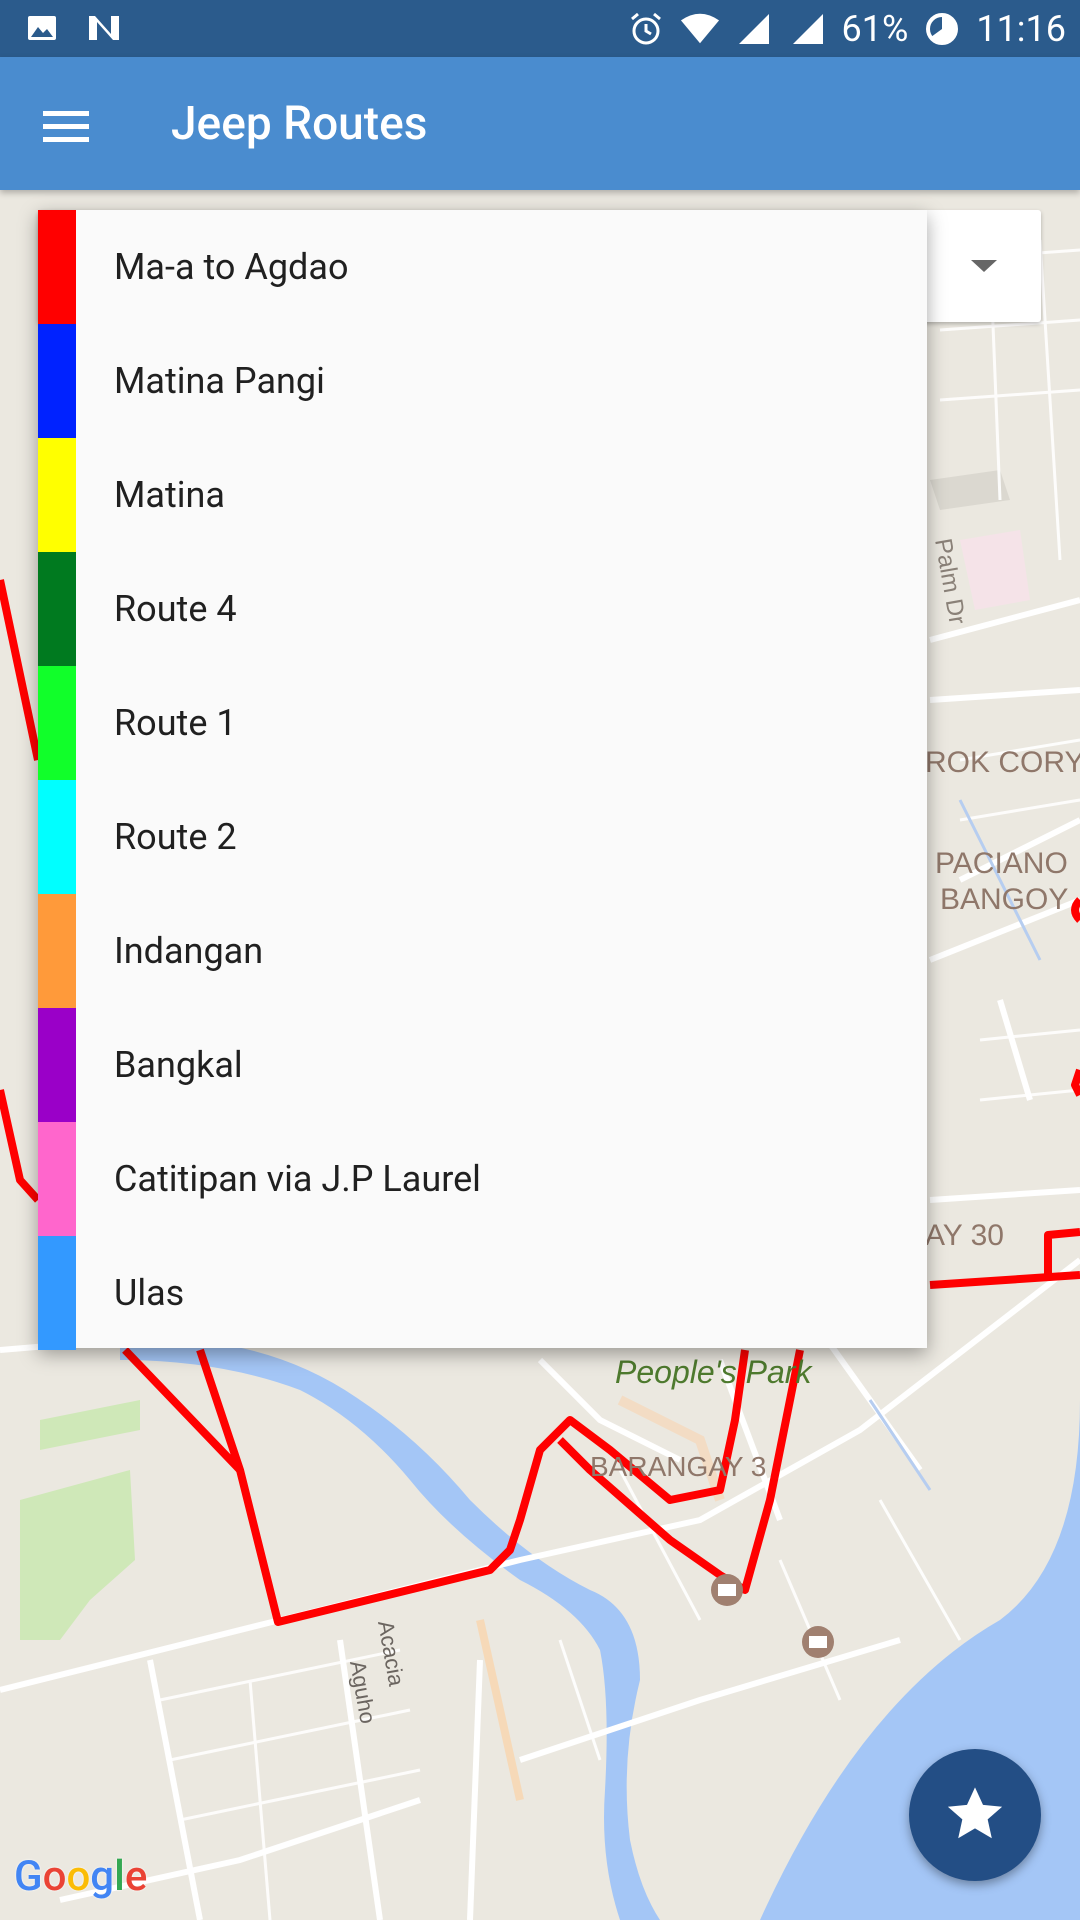 The width and height of the screenshot is (1080, 1920). I want to click on star-icon, so click(975, 1813).